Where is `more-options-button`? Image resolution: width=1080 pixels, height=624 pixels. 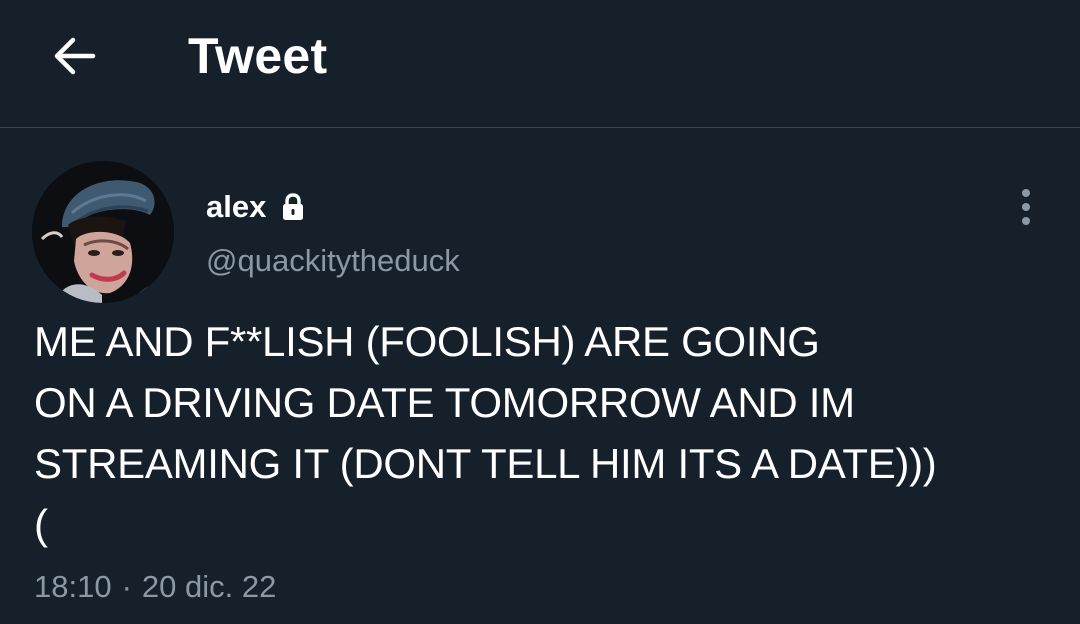 more-options-button is located at coordinates (1026, 207).